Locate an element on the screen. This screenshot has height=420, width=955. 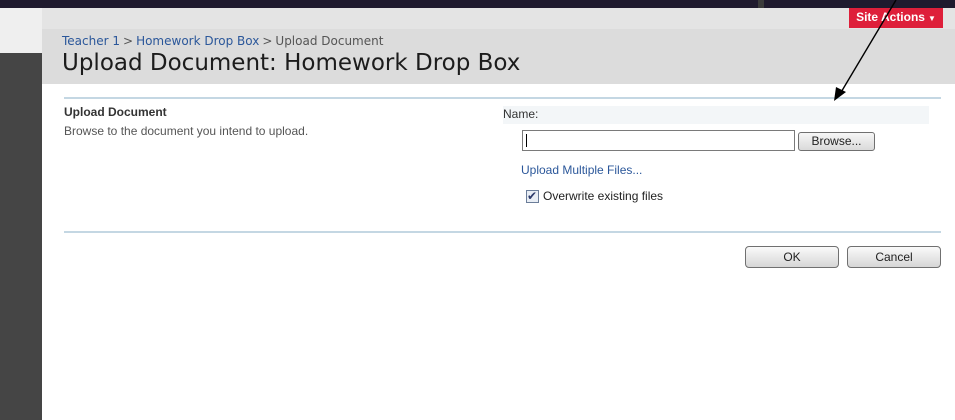
section-title: Upload Document is located at coordinates (115, 112).